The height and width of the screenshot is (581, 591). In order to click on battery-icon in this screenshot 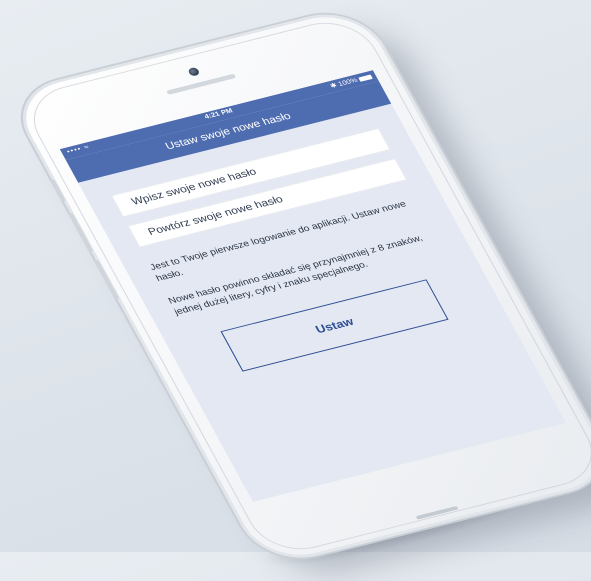, I will do `click(365, 78)`.